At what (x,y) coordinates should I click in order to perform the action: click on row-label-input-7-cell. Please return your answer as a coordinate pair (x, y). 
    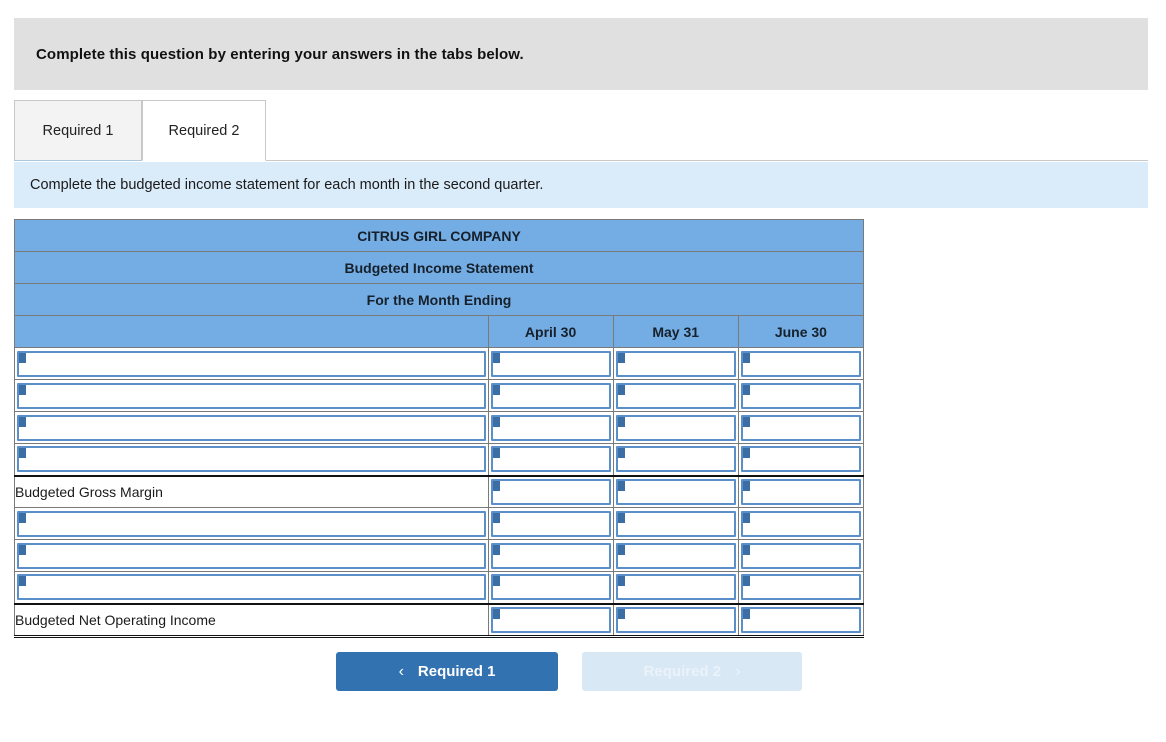
    Looking at the image, I should click on (251, 587).